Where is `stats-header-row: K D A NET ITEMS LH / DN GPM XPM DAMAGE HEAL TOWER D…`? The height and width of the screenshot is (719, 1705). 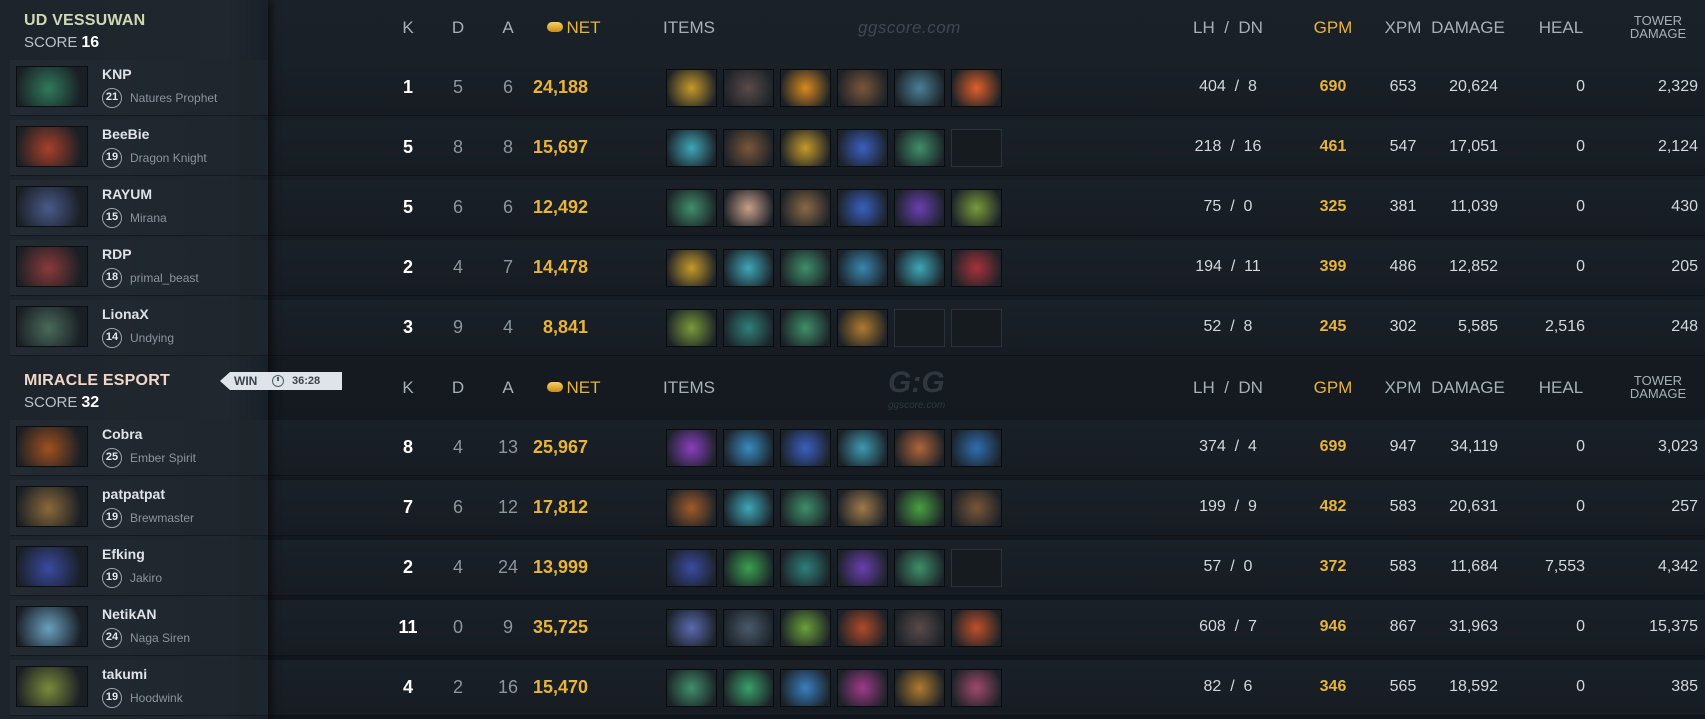 stats-header-row: K D A NET ITEMS LH / DN GPM XPM DAMAGE HEAL TOWER D… is located at coordinates (986, 388).